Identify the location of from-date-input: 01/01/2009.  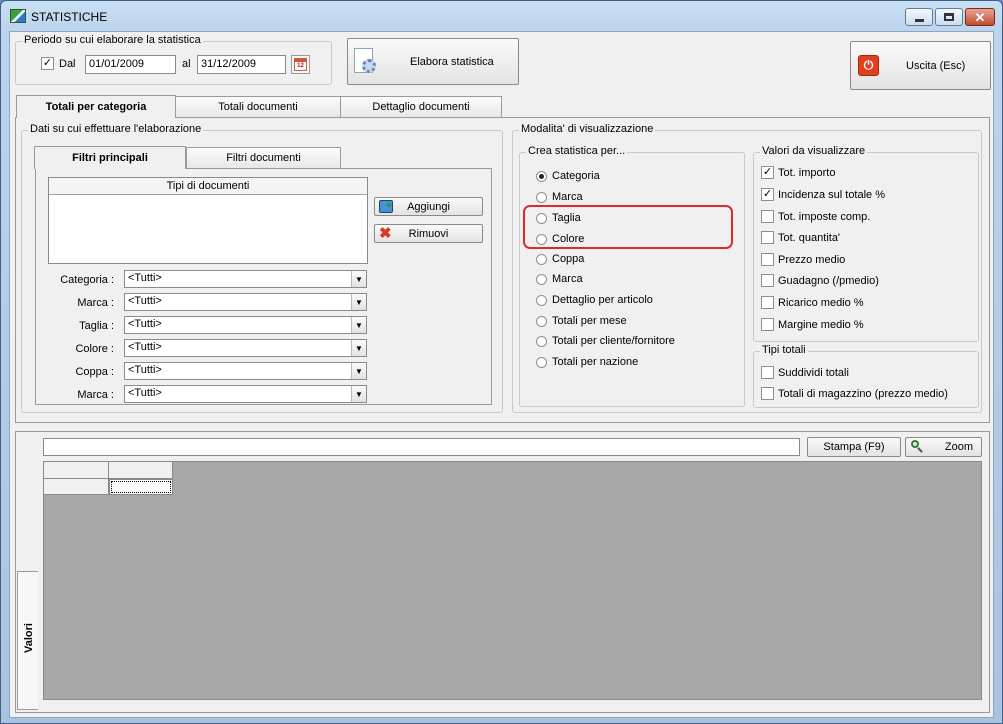
(130, 64).